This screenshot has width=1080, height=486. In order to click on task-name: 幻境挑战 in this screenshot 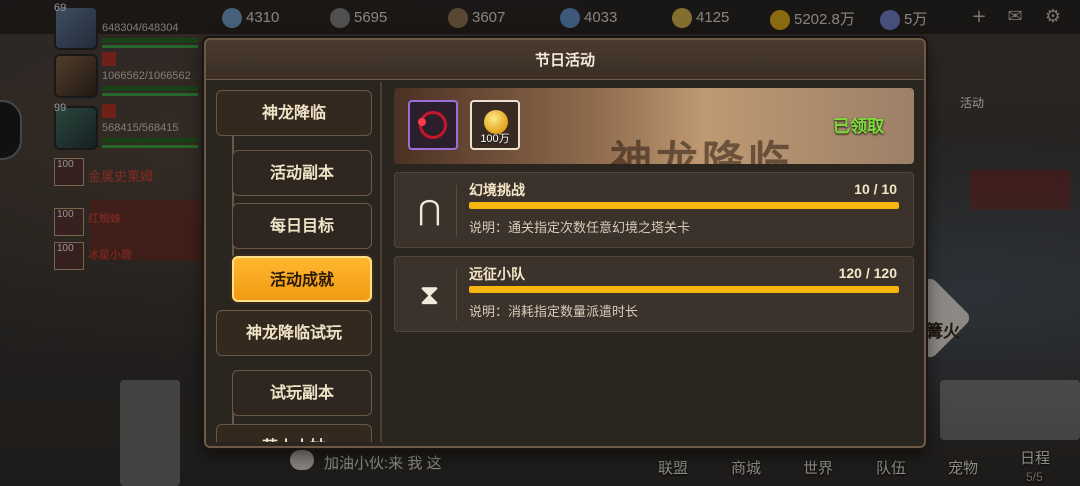, I will do `click(497, 191)`.